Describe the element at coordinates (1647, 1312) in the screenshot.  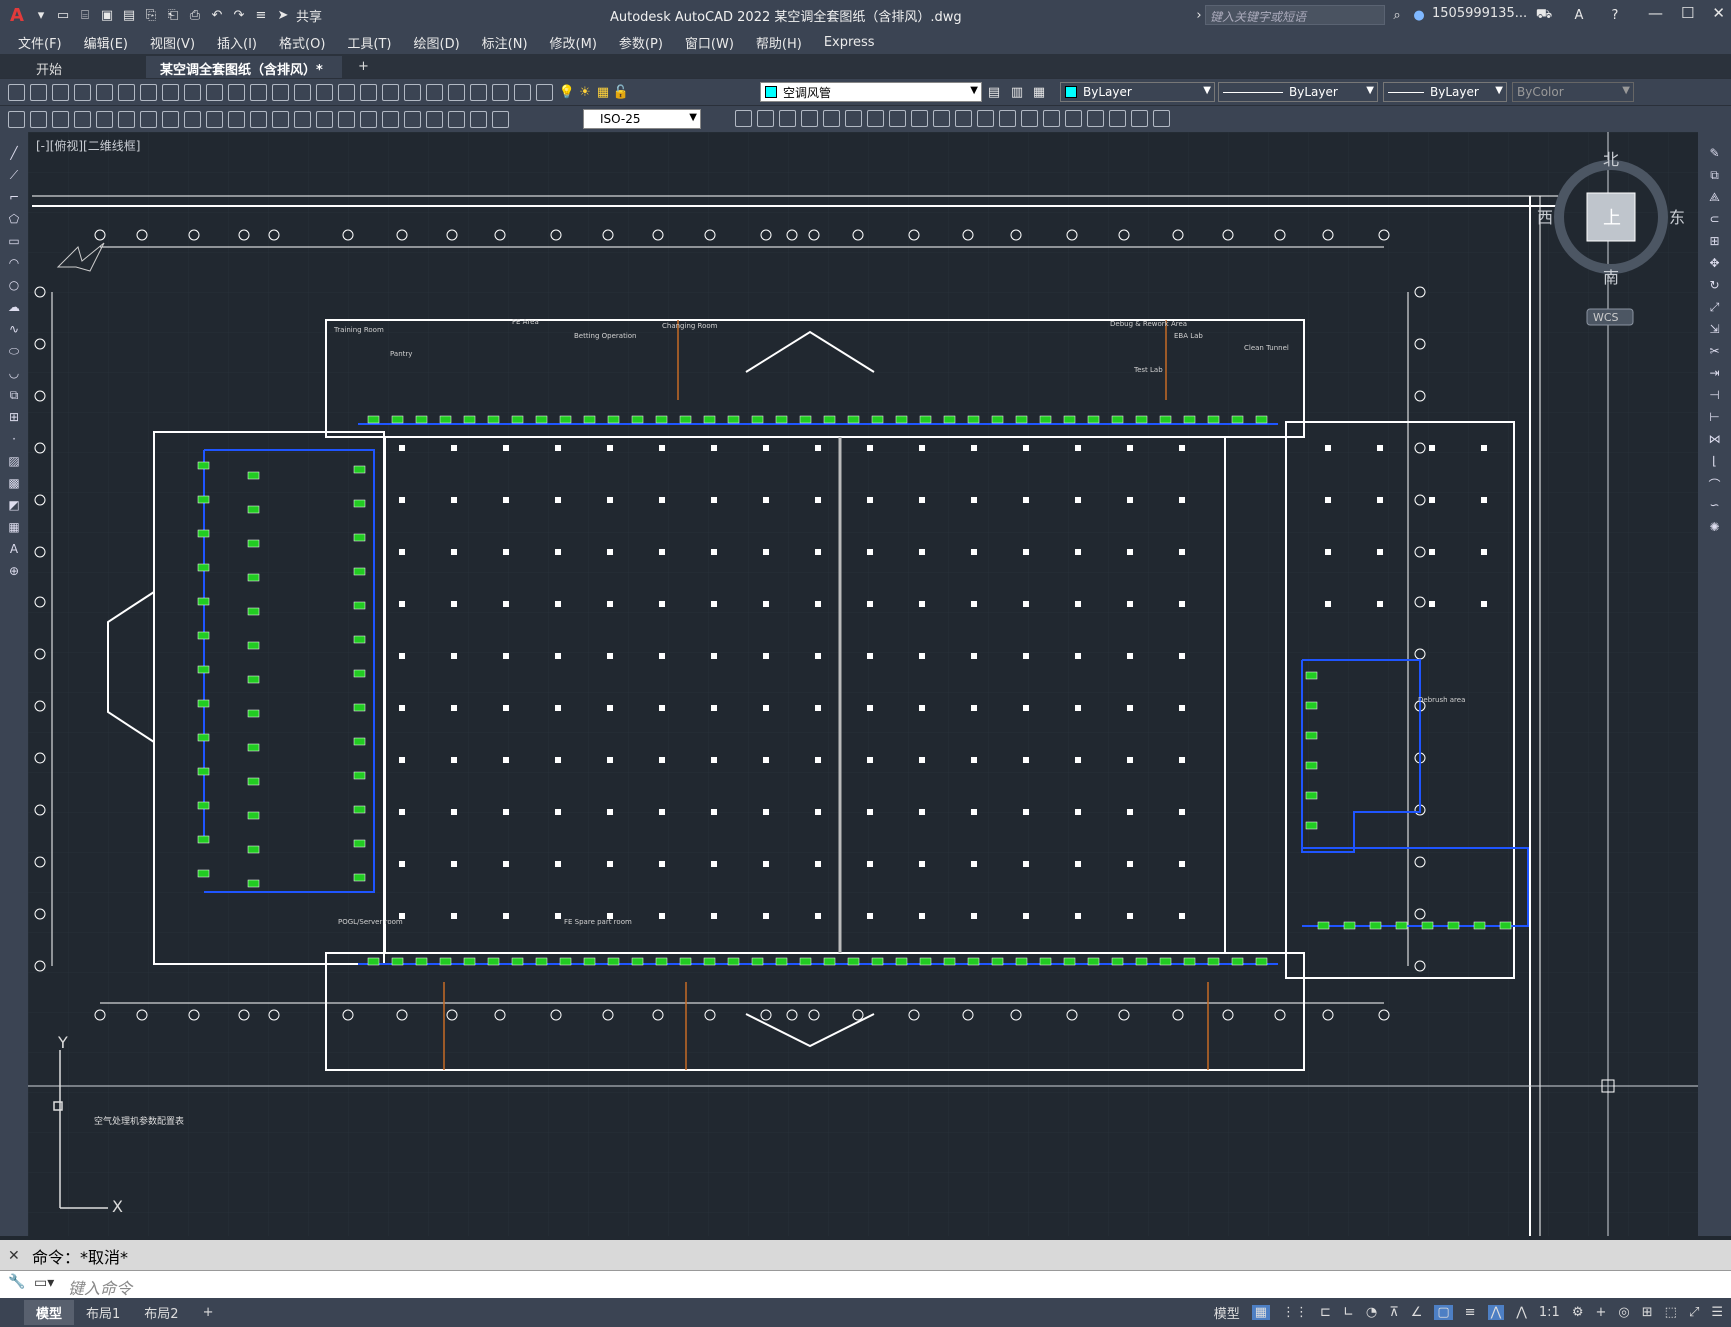
I see `quick-properties-icon: ⊞` at that location.